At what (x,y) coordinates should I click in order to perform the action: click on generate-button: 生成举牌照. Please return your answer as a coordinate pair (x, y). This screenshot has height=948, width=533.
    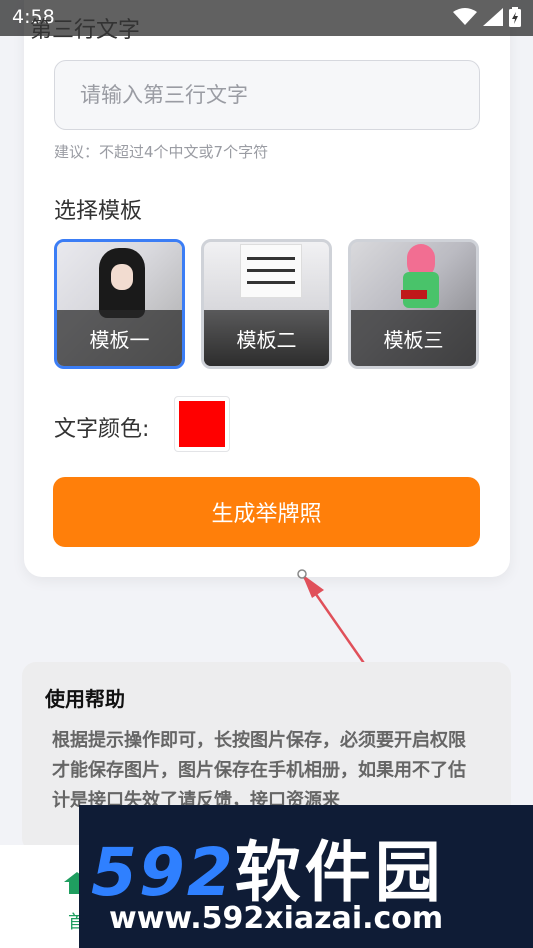
    Looking at the image, I should click on (266, 512).